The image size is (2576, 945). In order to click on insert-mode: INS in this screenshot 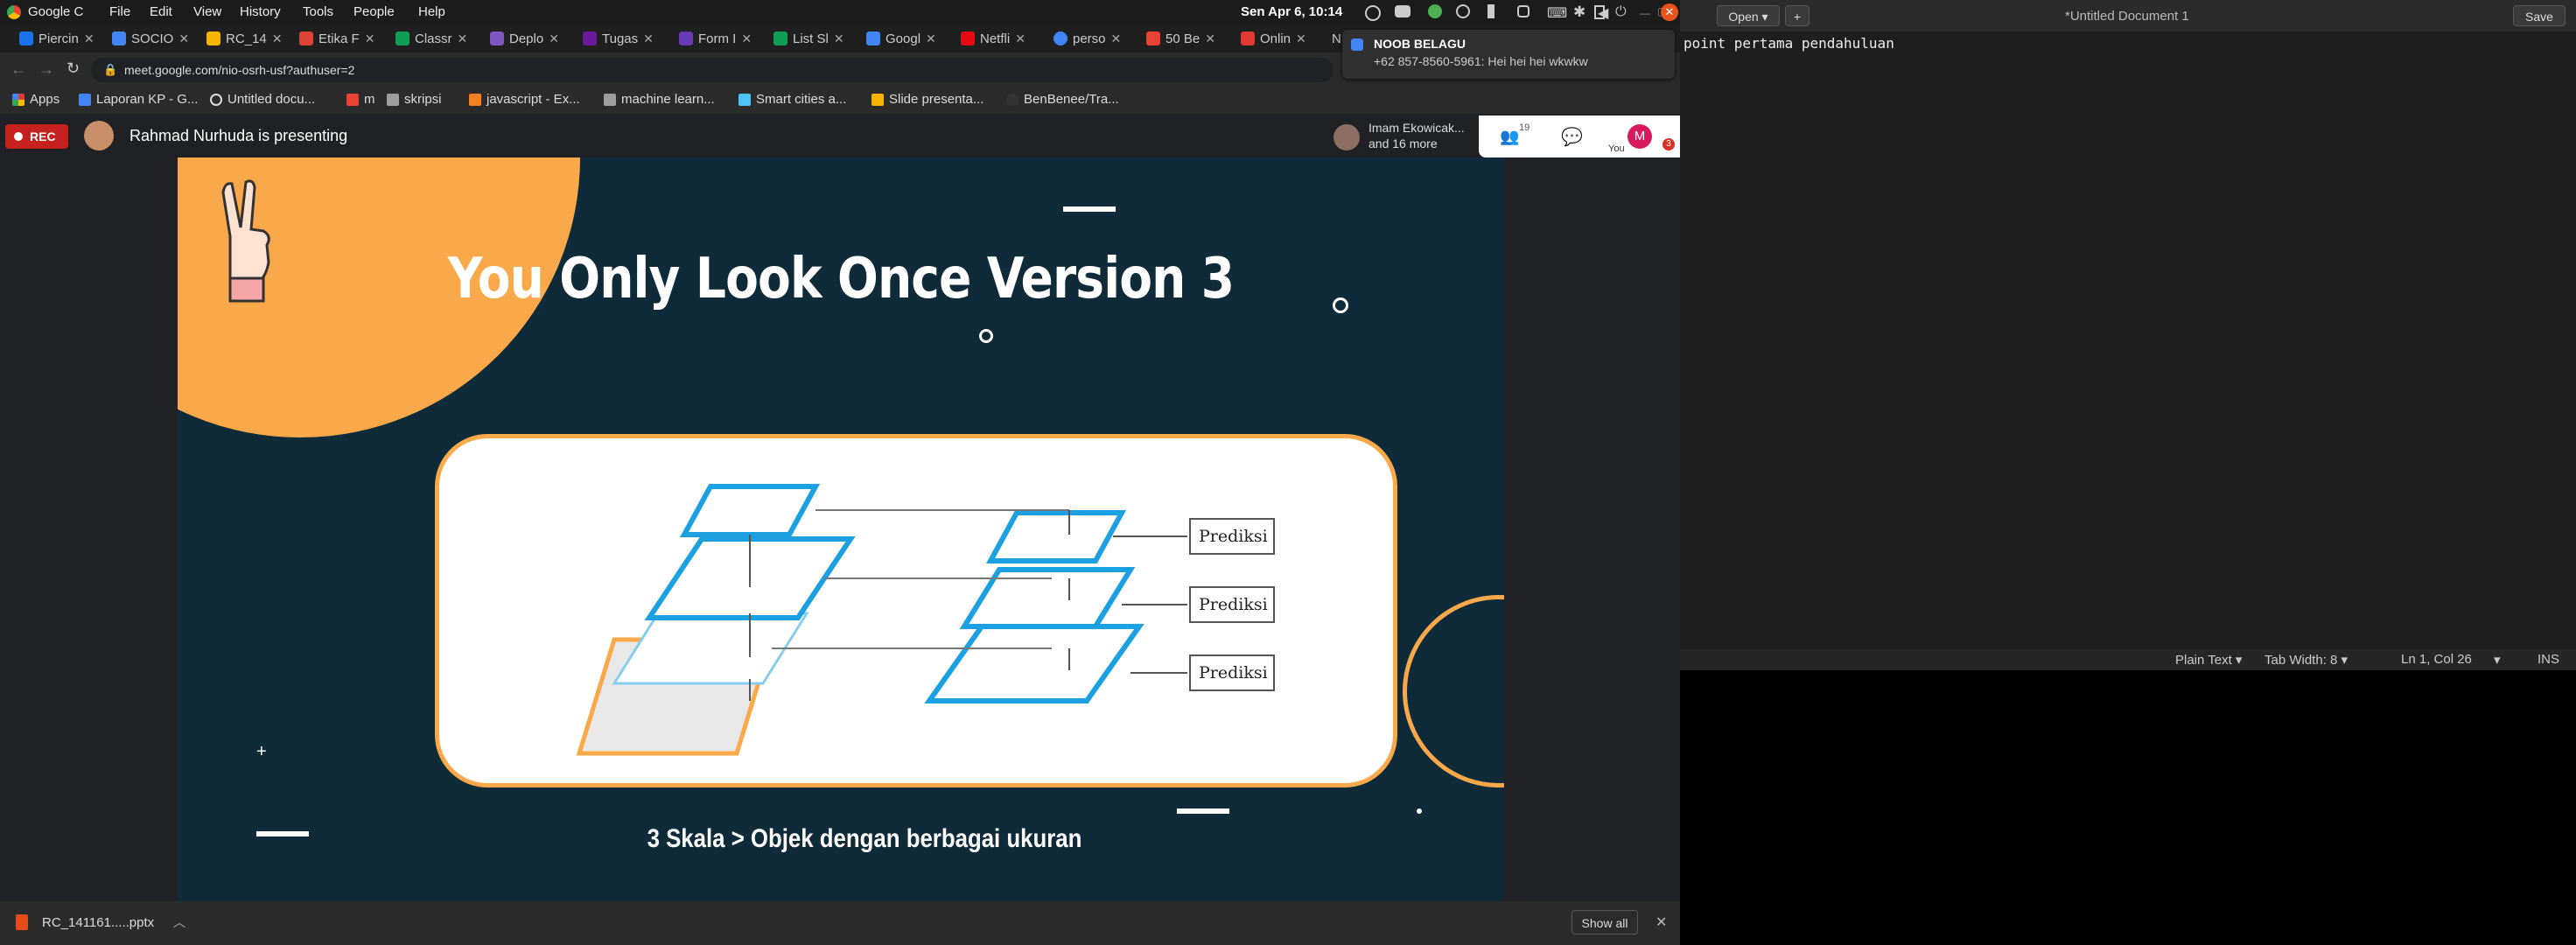, I will do `click(2548, 659)`.